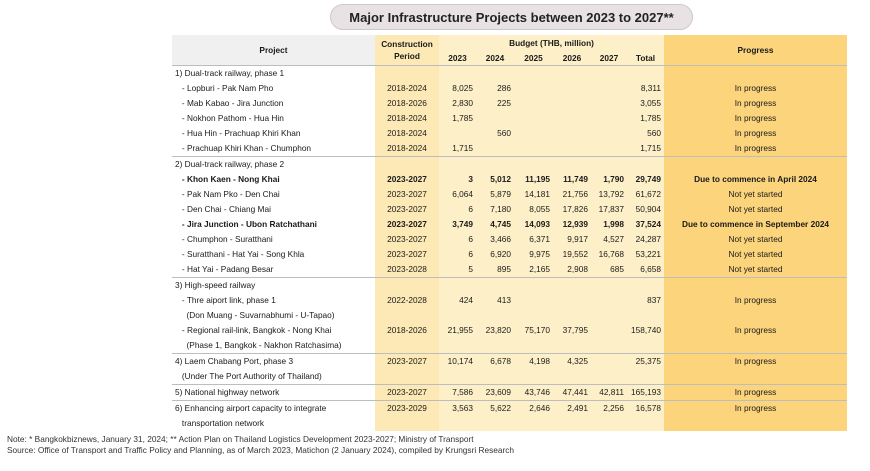 Image resolution: width=870 pixels, height=471 pixels. What do you see at coordinates (609, 270) in the screenshot?
I see `budget-cell: 685` at bounding box center [609, 270].